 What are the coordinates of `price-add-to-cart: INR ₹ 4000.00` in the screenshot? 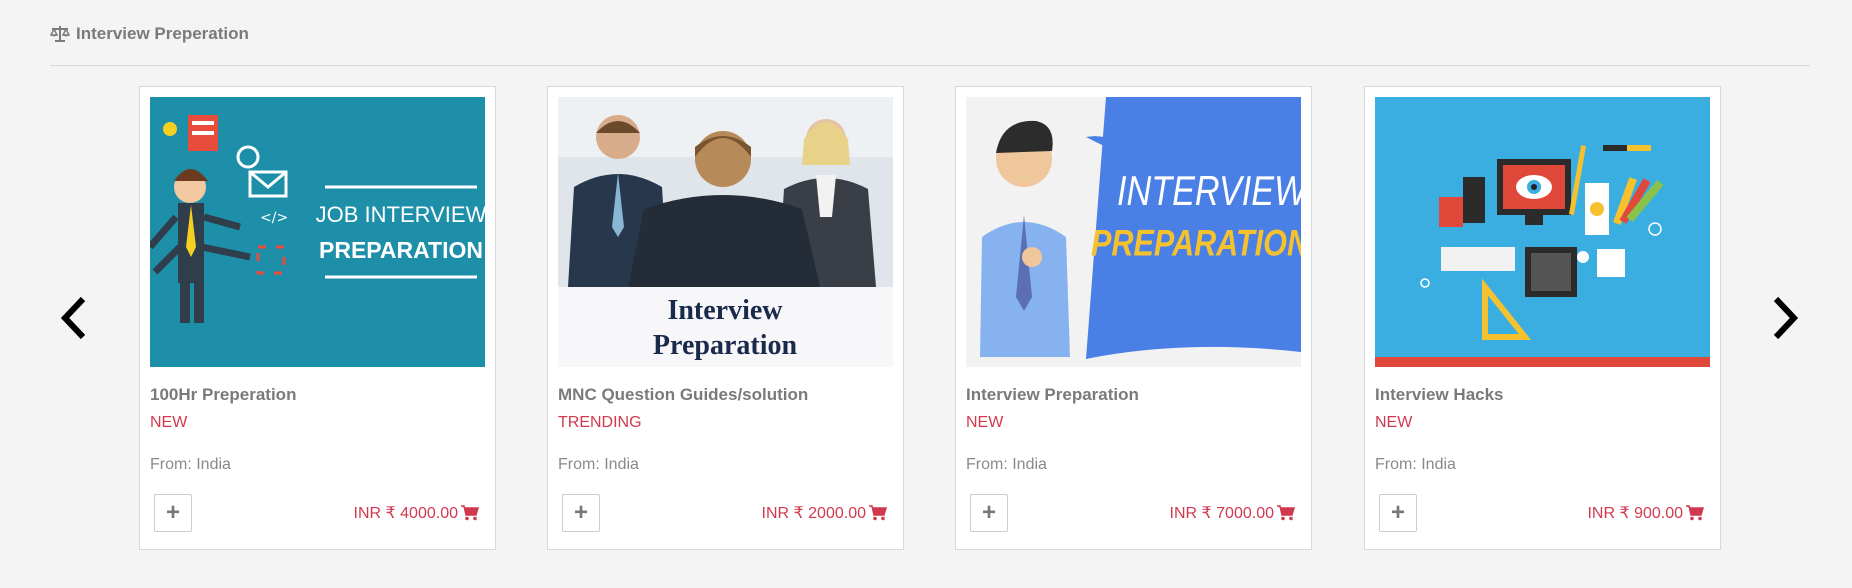 It's located at (416, 513).